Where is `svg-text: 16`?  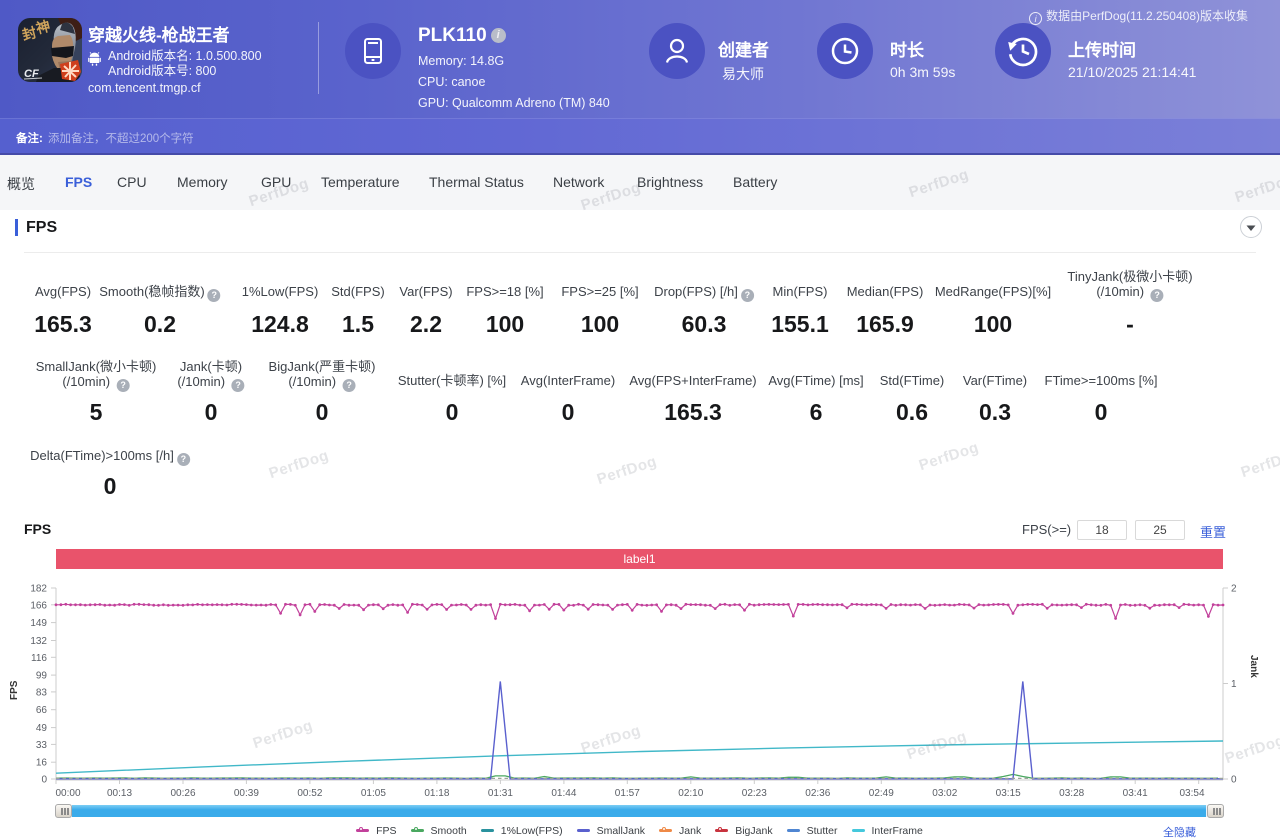 svg-text: 16 is located at coordinates (42, 763).